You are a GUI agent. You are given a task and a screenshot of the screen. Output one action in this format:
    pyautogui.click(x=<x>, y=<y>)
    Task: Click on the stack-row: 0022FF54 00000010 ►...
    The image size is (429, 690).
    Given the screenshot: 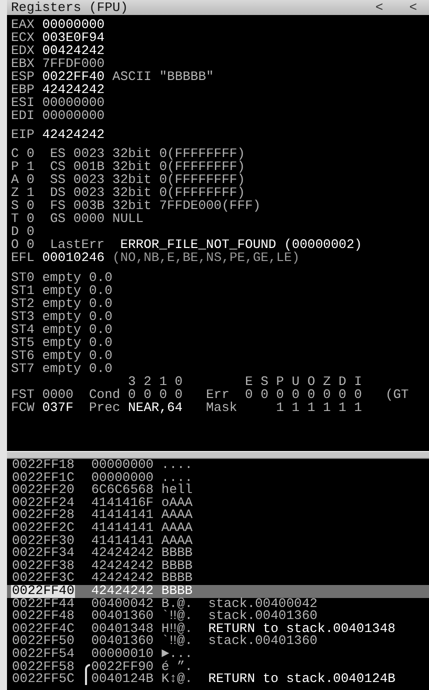 What is the action you would take?
    pyautogui.click(x=220, y=654)
    